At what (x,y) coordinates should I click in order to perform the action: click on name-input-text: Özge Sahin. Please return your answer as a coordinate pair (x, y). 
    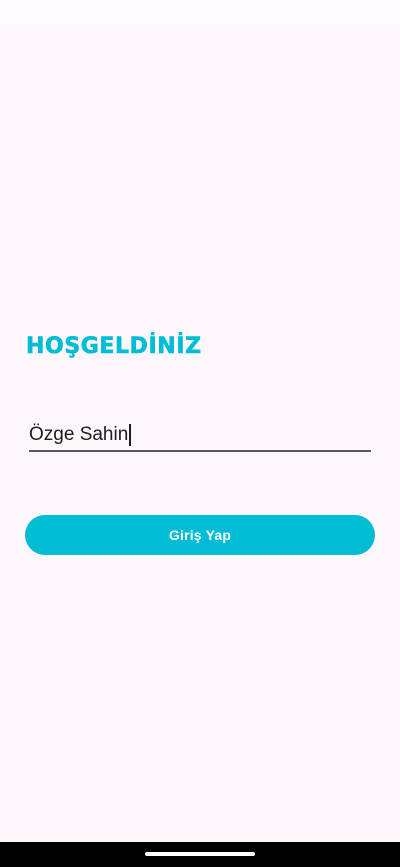
    Looking at the image, I should click on (80, 435).